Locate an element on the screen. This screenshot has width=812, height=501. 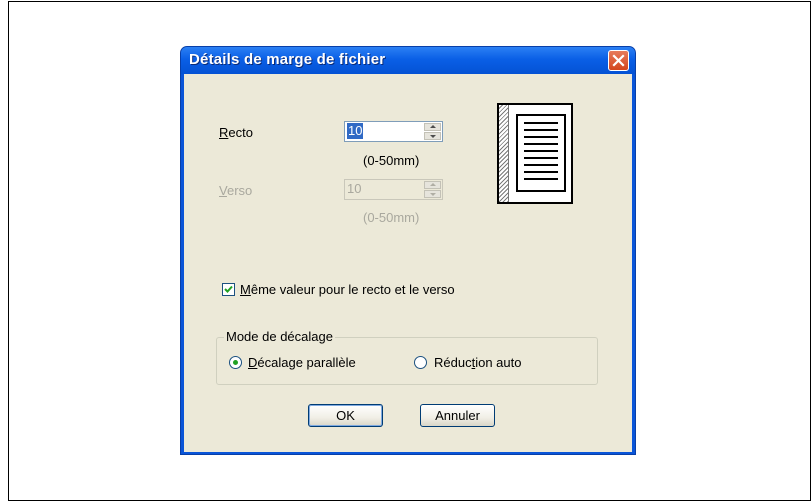
recto-decrement-button is located at coordinates (432, 136).